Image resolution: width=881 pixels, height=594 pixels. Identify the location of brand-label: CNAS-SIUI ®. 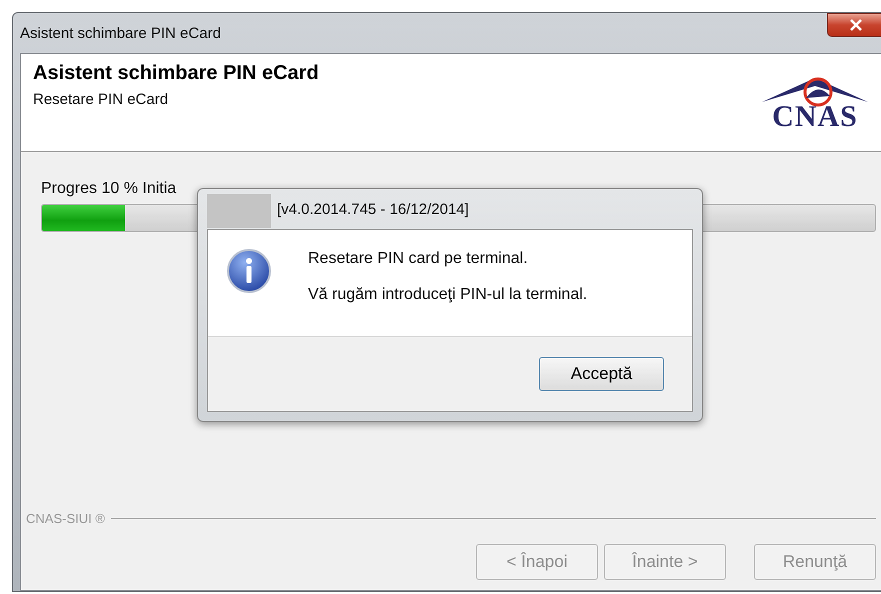
(65, 518).